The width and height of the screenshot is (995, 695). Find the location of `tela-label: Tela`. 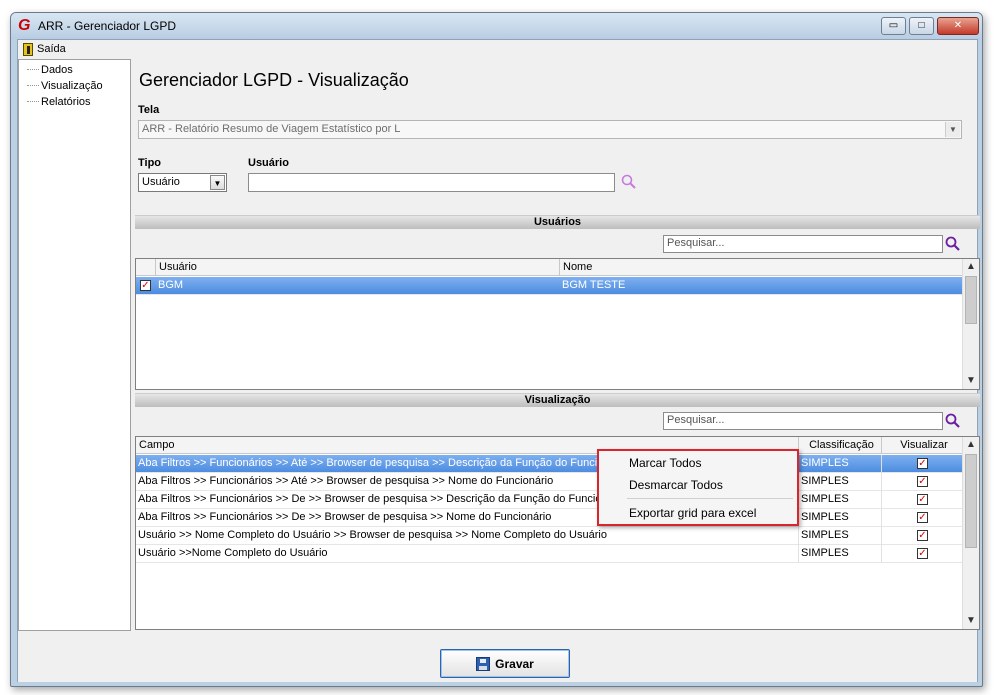

tela-label: Tela is located at coordinates (149, 110).